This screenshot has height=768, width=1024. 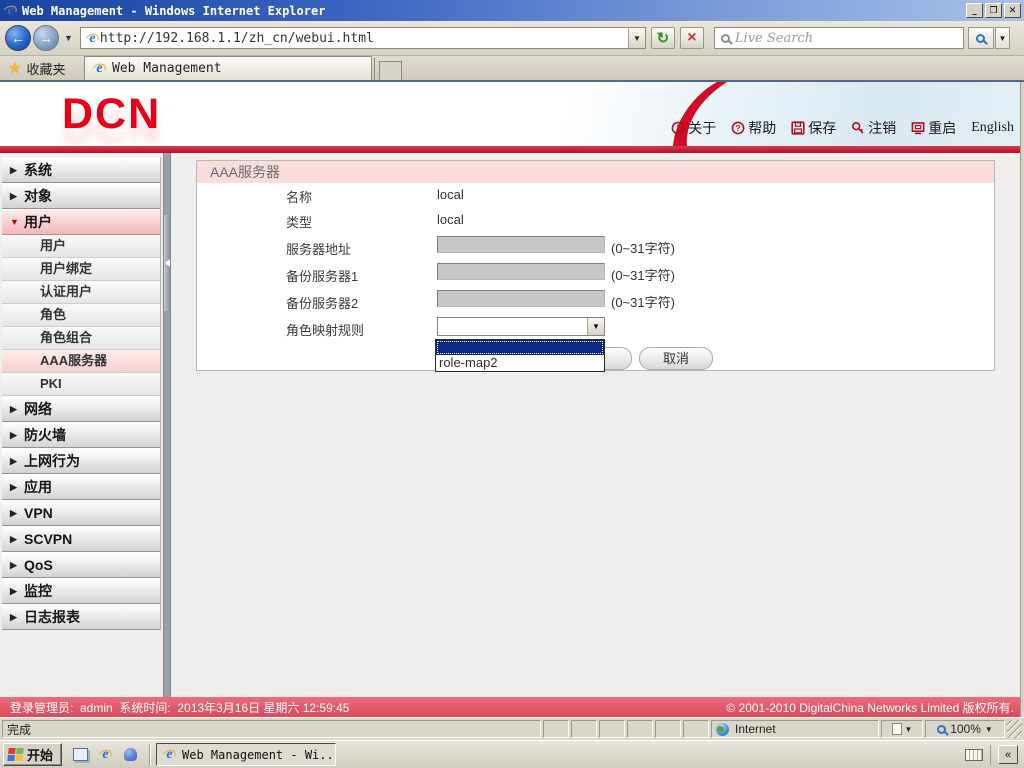 What do you see at coordinates (81, 315) in the screenshot?
I see `sidebar-item-role: 角色` at bounding box center [81, 315].